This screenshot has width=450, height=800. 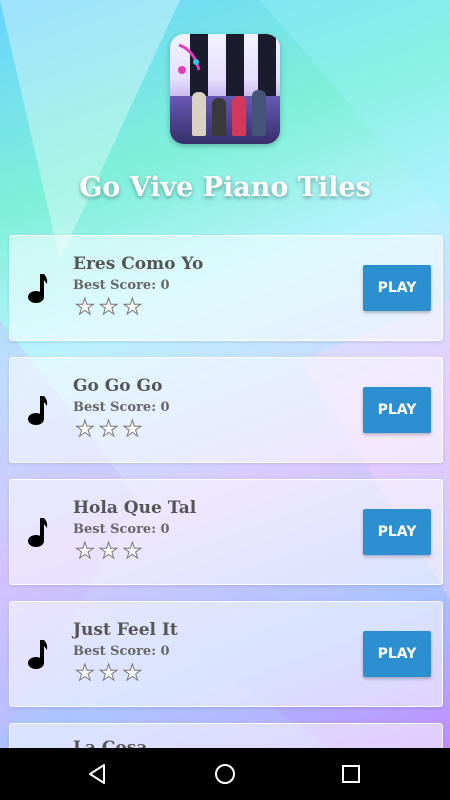 What do you see at coordinates (189, 58) in the screenshot?
I see `music-notes-icon` at bounding box center [189, 58].